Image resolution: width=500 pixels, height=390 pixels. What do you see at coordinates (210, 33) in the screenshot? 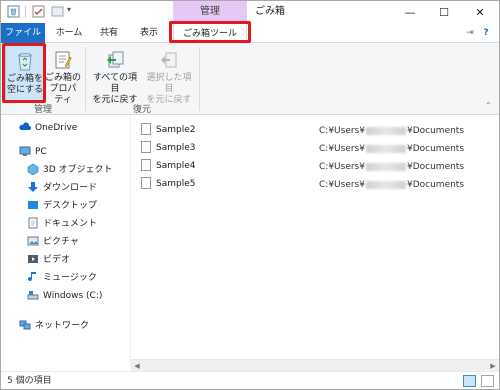
I see `tab-recycle-bin-tools: ごみ箱ツール` at bounding box center [210, 33].